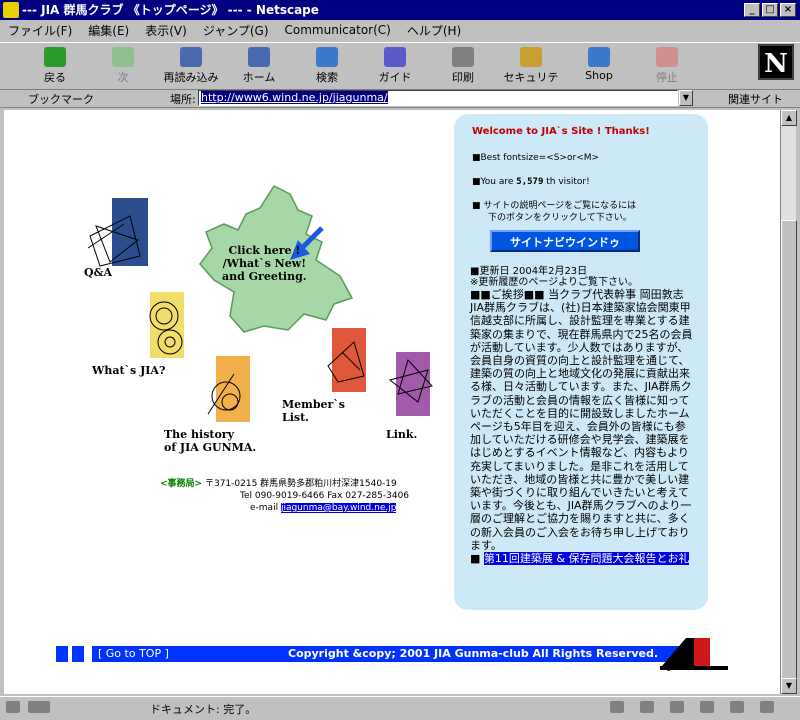  I want to click on minimize-button: _, so click(752, 10).